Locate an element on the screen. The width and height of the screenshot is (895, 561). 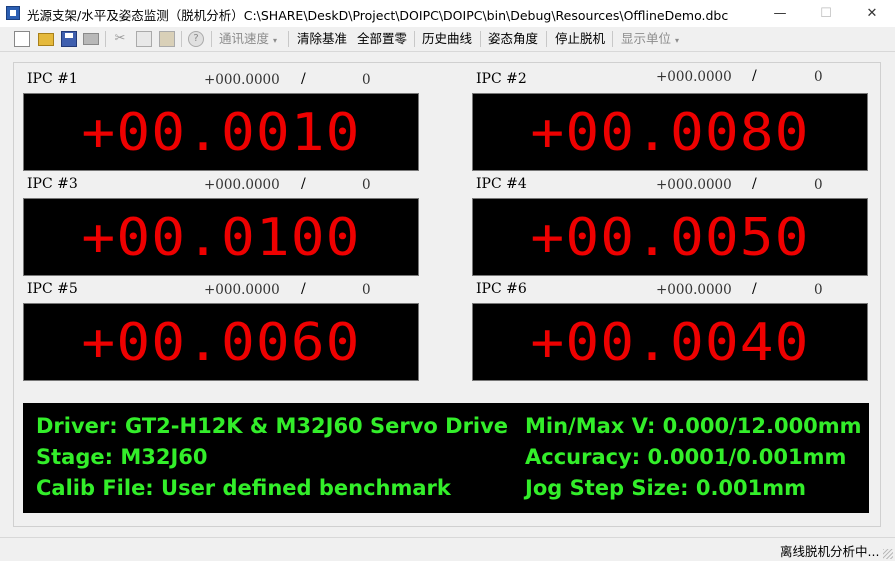
save-icon is located at coordinates (69, 39).